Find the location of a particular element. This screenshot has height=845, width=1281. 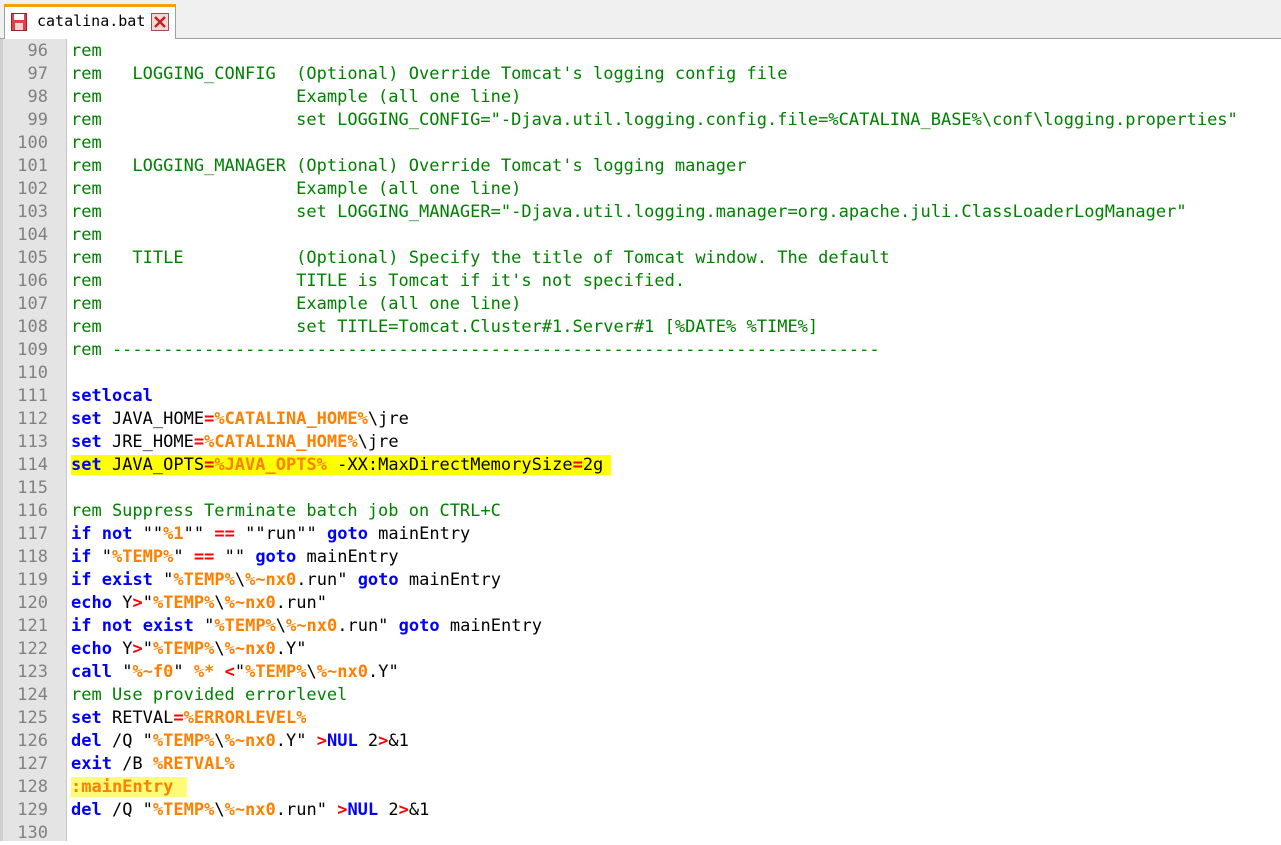

code-line: :mainEntry is located at coordinates (129, 787).